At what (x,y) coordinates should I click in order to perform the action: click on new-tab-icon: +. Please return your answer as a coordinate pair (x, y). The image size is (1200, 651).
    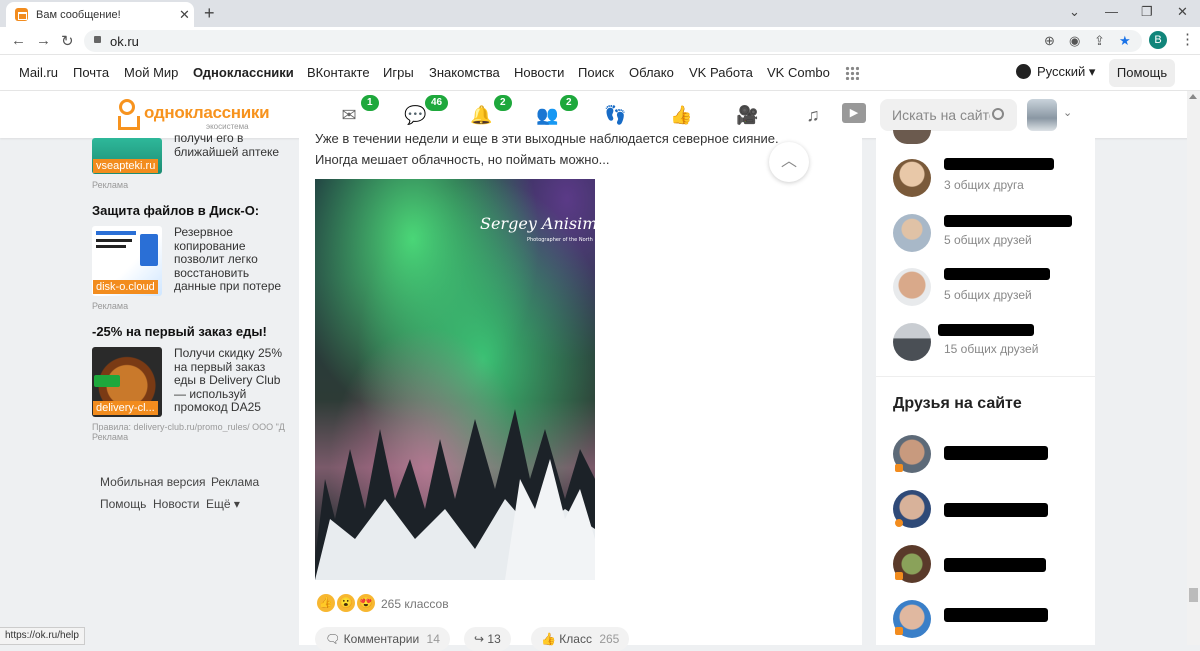
    Looking at the image, I should click on (209, 13).